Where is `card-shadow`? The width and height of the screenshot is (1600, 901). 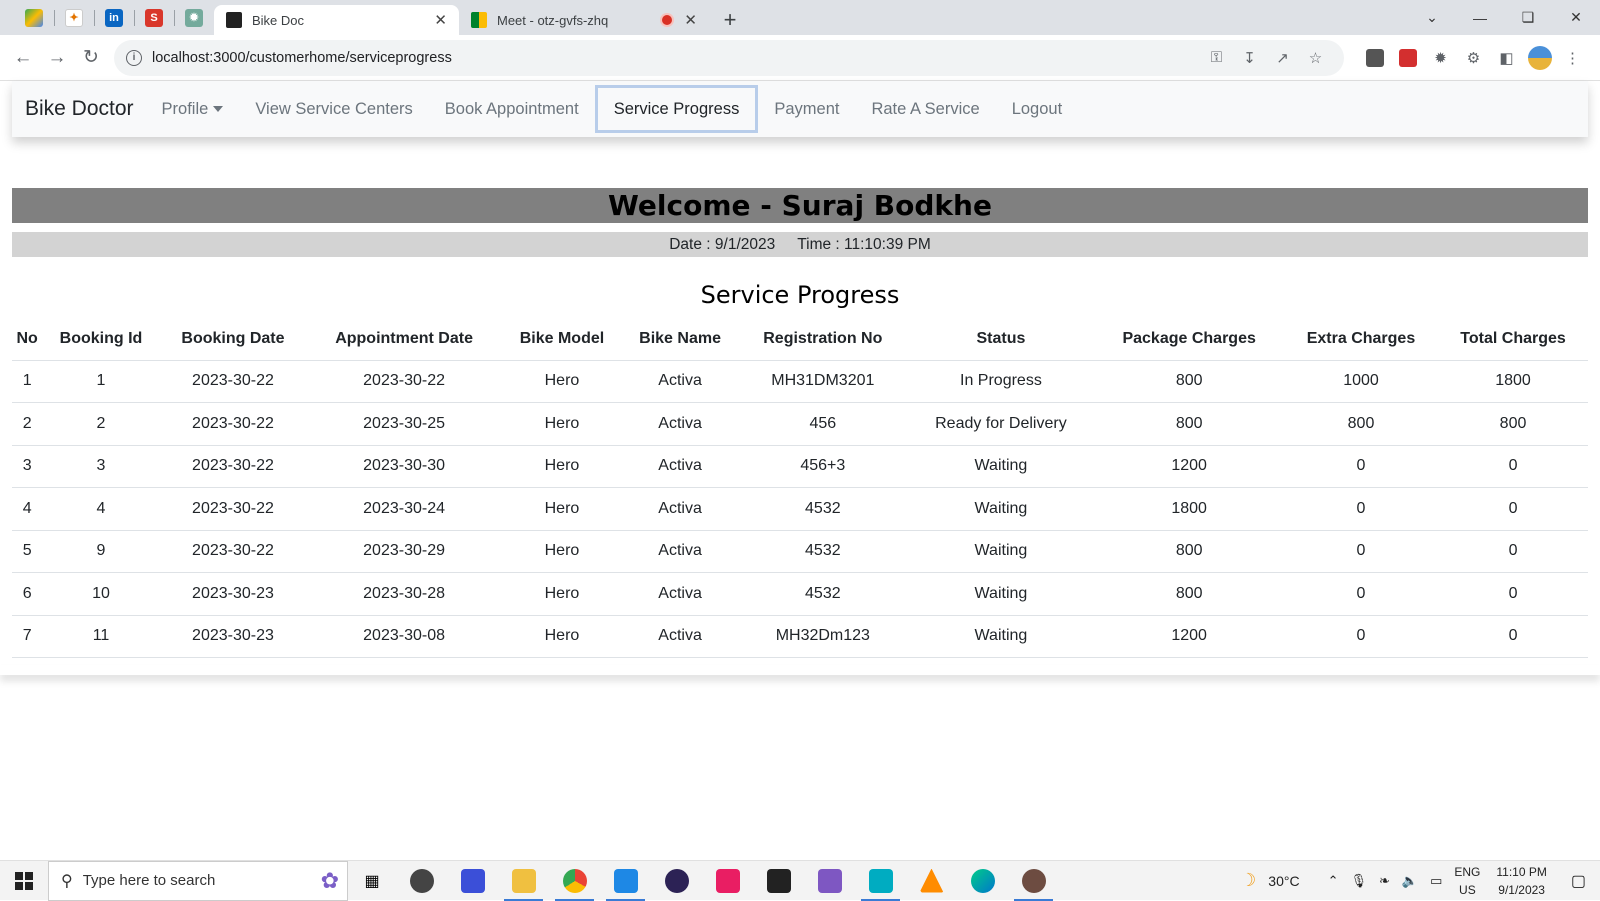 card-shadow is located at coordinates (800, 670).